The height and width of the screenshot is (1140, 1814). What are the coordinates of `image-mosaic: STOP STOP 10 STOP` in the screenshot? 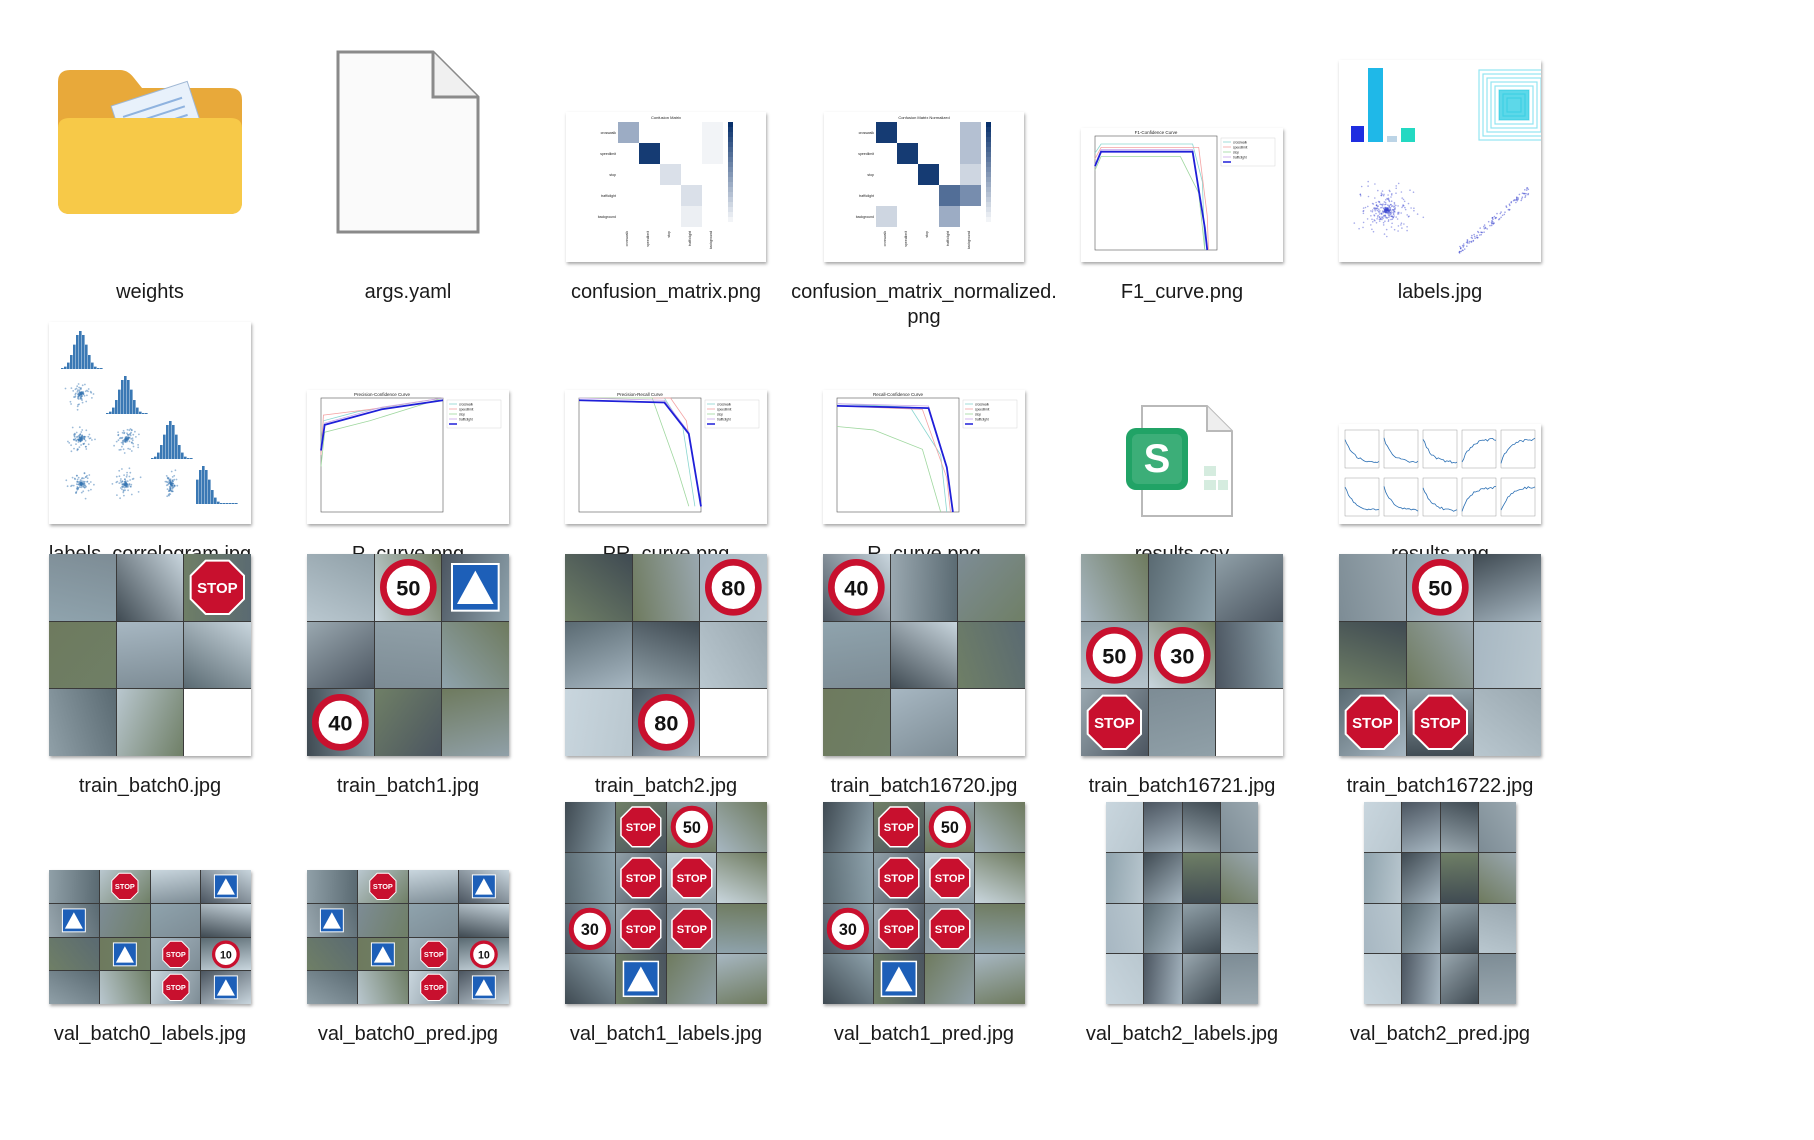 It's located at (408, 937).